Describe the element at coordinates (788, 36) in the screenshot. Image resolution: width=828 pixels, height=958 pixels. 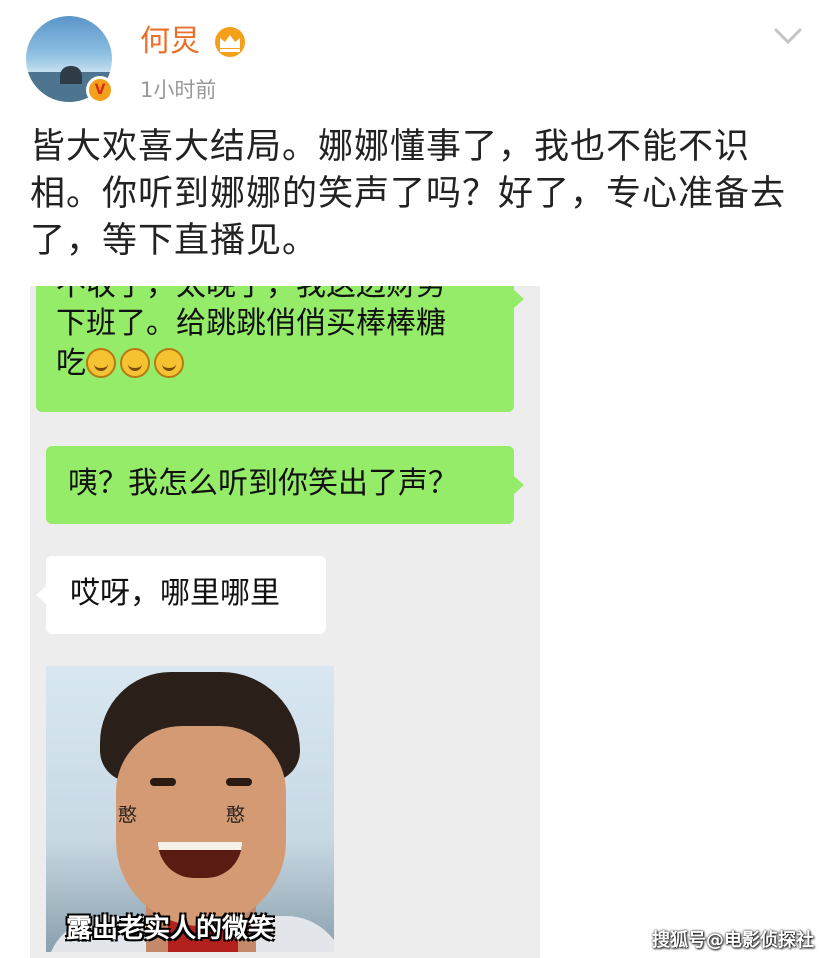
I see `chevron-down-icon` at that location.